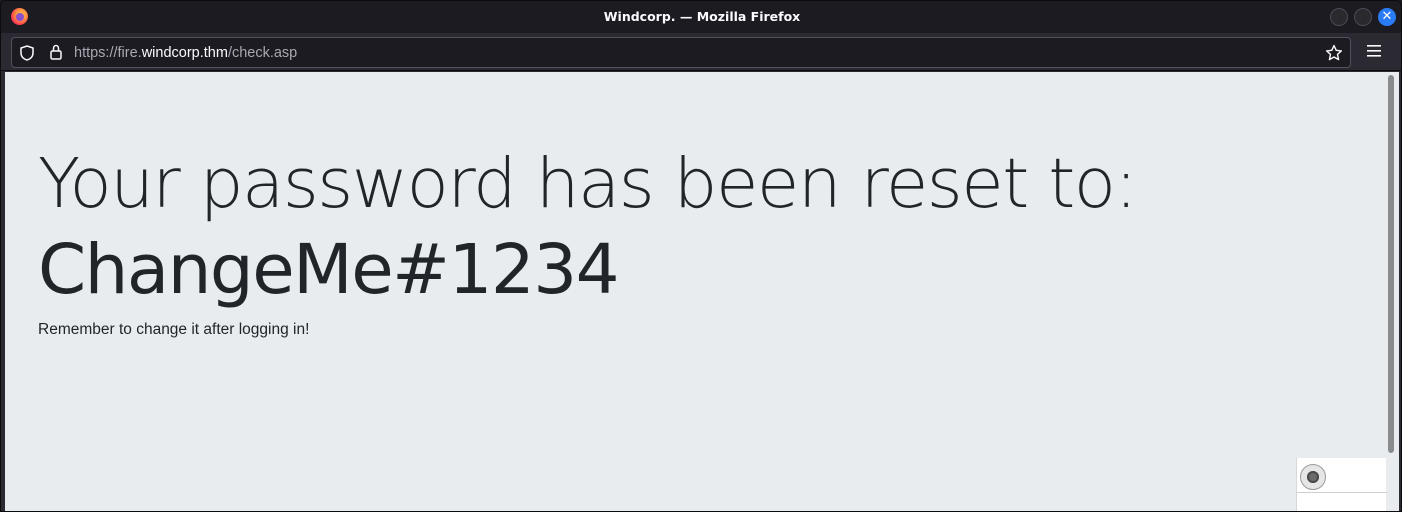 This screenshot has width=1402, height=512. I want to click on hamburger-menu-icon, so click(1374, 51).